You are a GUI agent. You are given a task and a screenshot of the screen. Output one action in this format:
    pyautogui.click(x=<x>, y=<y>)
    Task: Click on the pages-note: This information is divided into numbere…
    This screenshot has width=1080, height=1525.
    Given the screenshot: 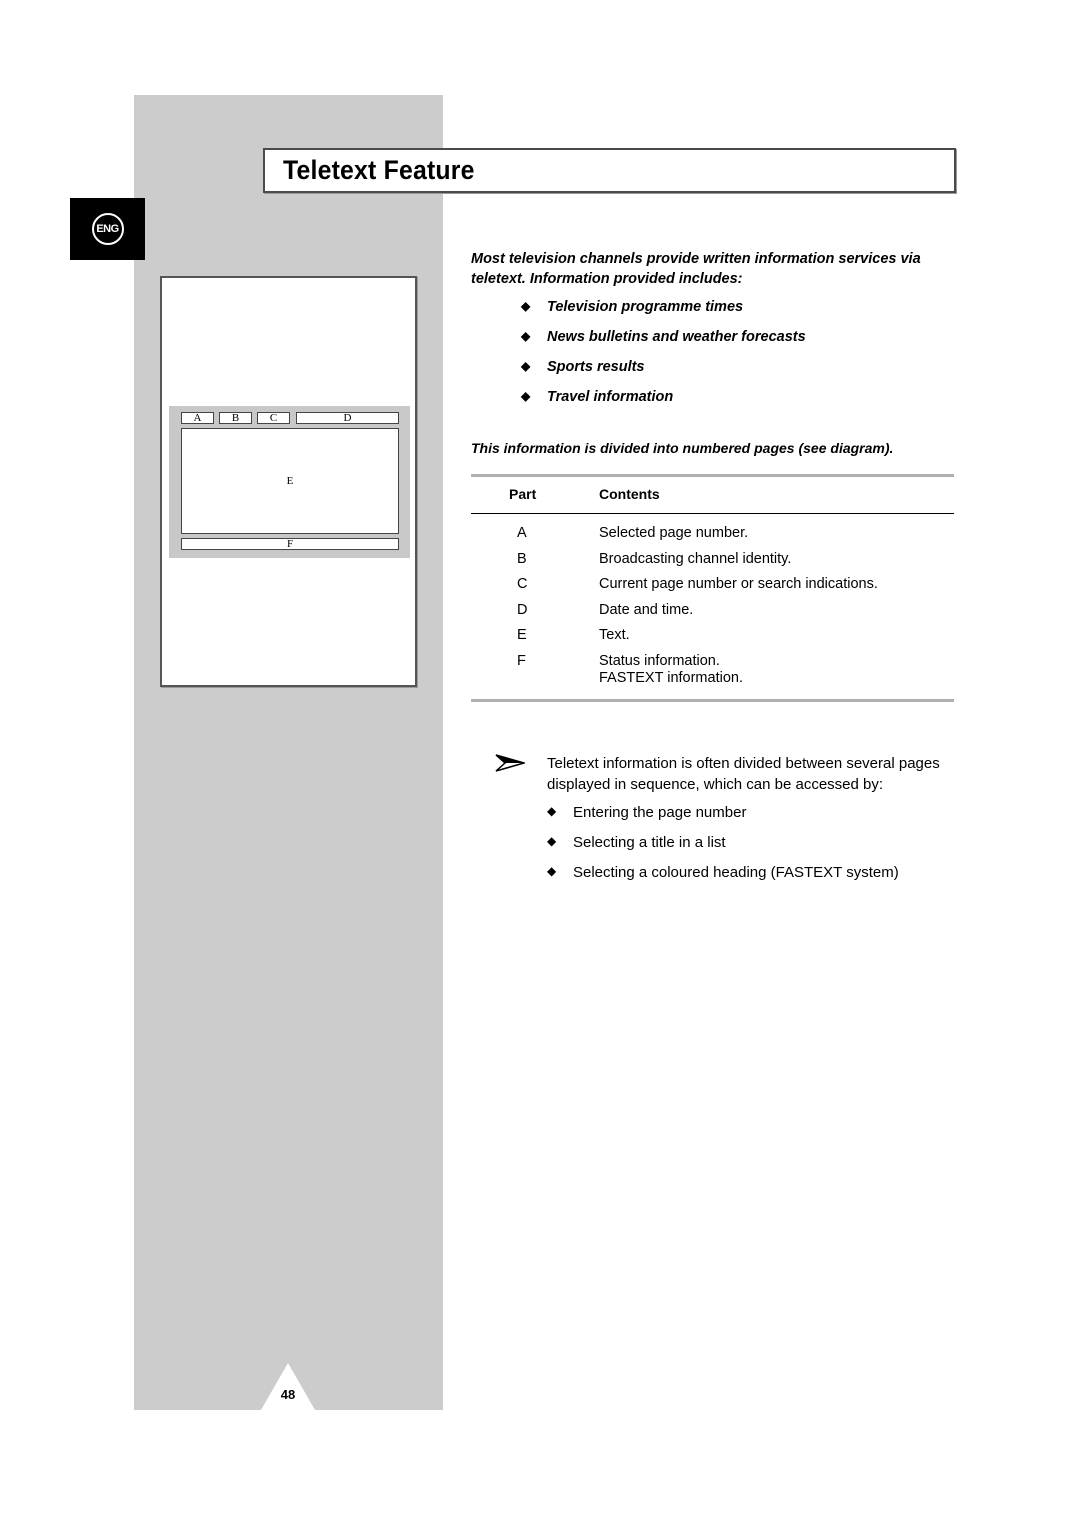 What is the action you would take?
    pyautogui.click(x=682, y=448)
    